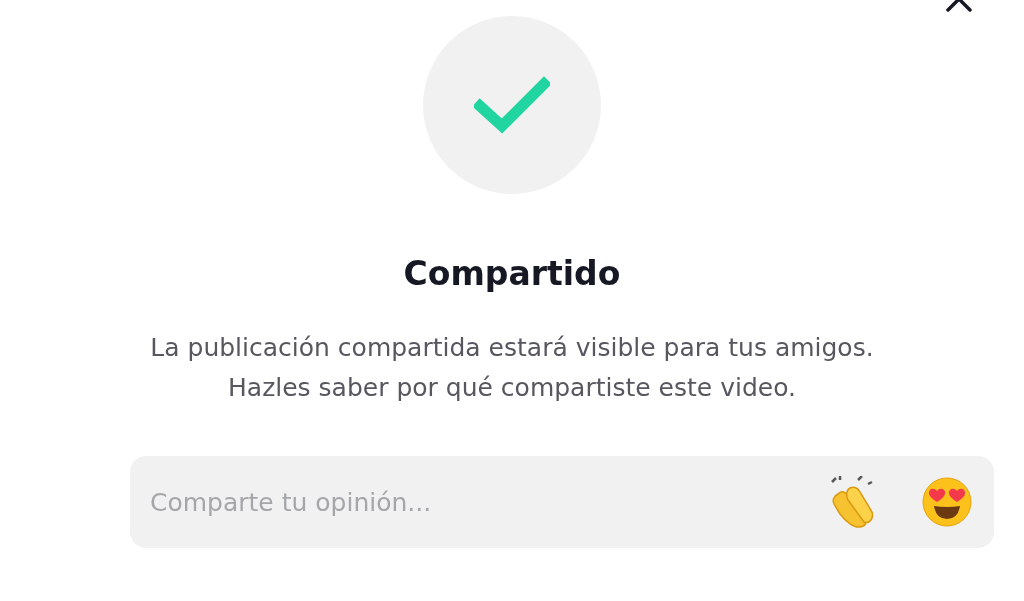 Image resolution: width=1024 pixels, height=601 pixels. Describe the element at coordinates (512, 274) in the screenshot. I see `dialog-title: Compartido` at that location.